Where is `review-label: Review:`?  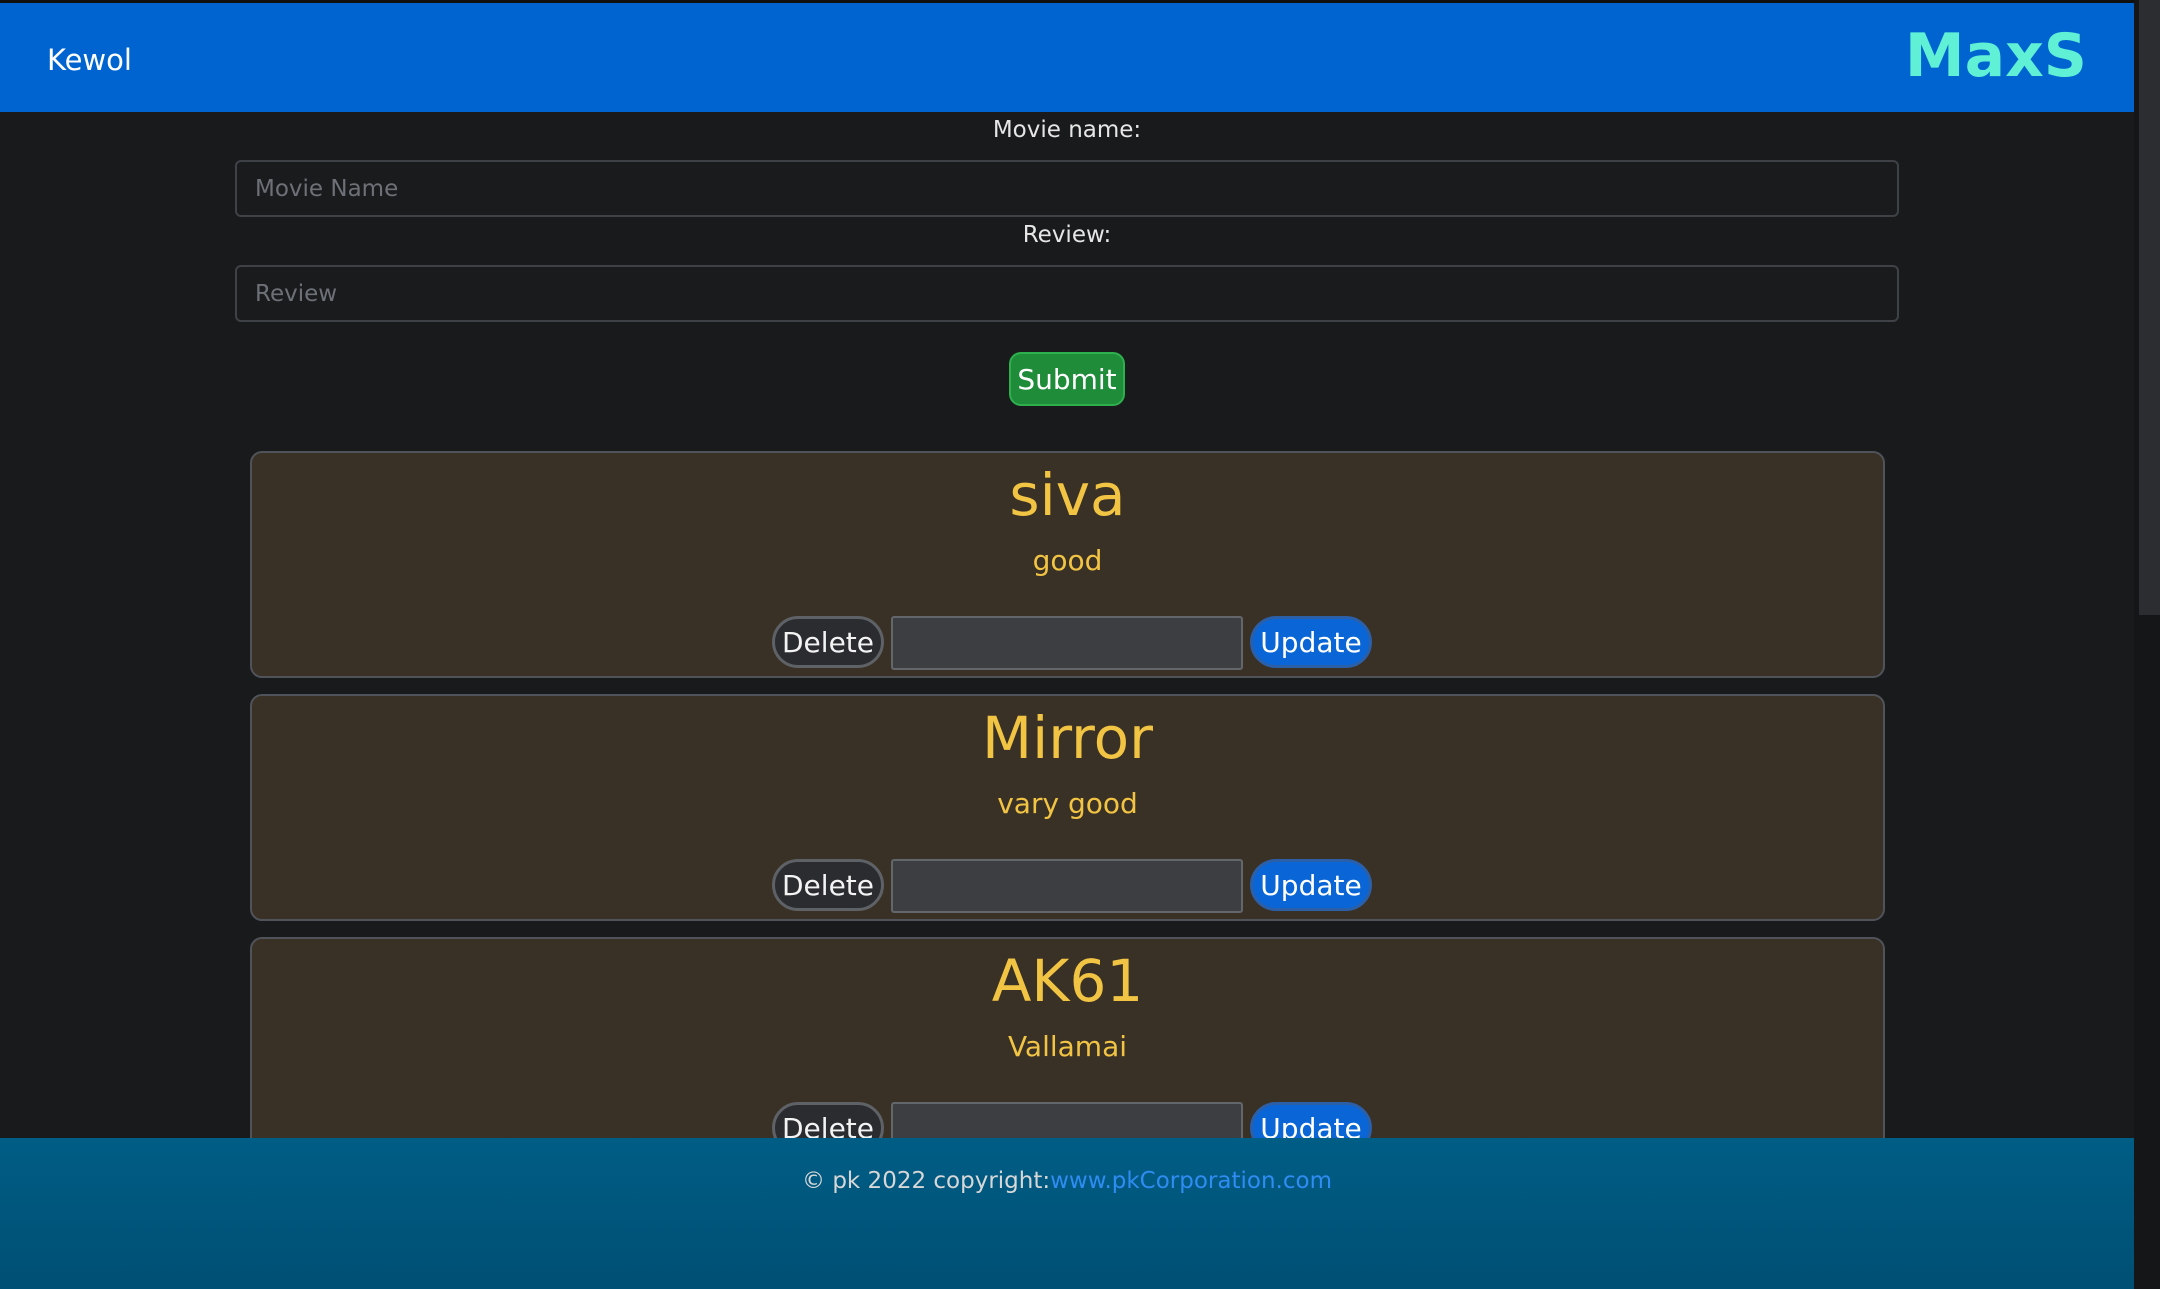
review-label: Review: is located at coordinates (1067, 235).